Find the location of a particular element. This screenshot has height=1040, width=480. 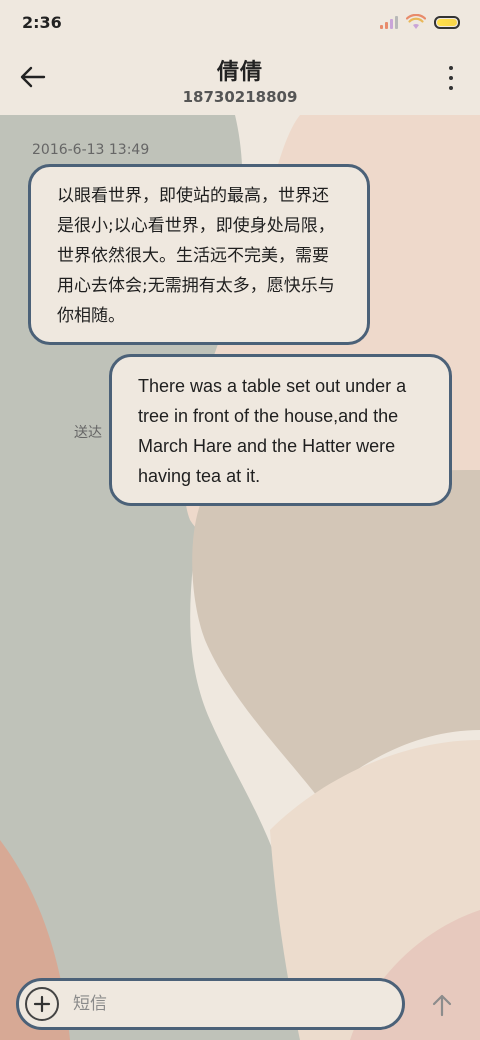

add-attachment-button is located at coordinates (42, 1004).